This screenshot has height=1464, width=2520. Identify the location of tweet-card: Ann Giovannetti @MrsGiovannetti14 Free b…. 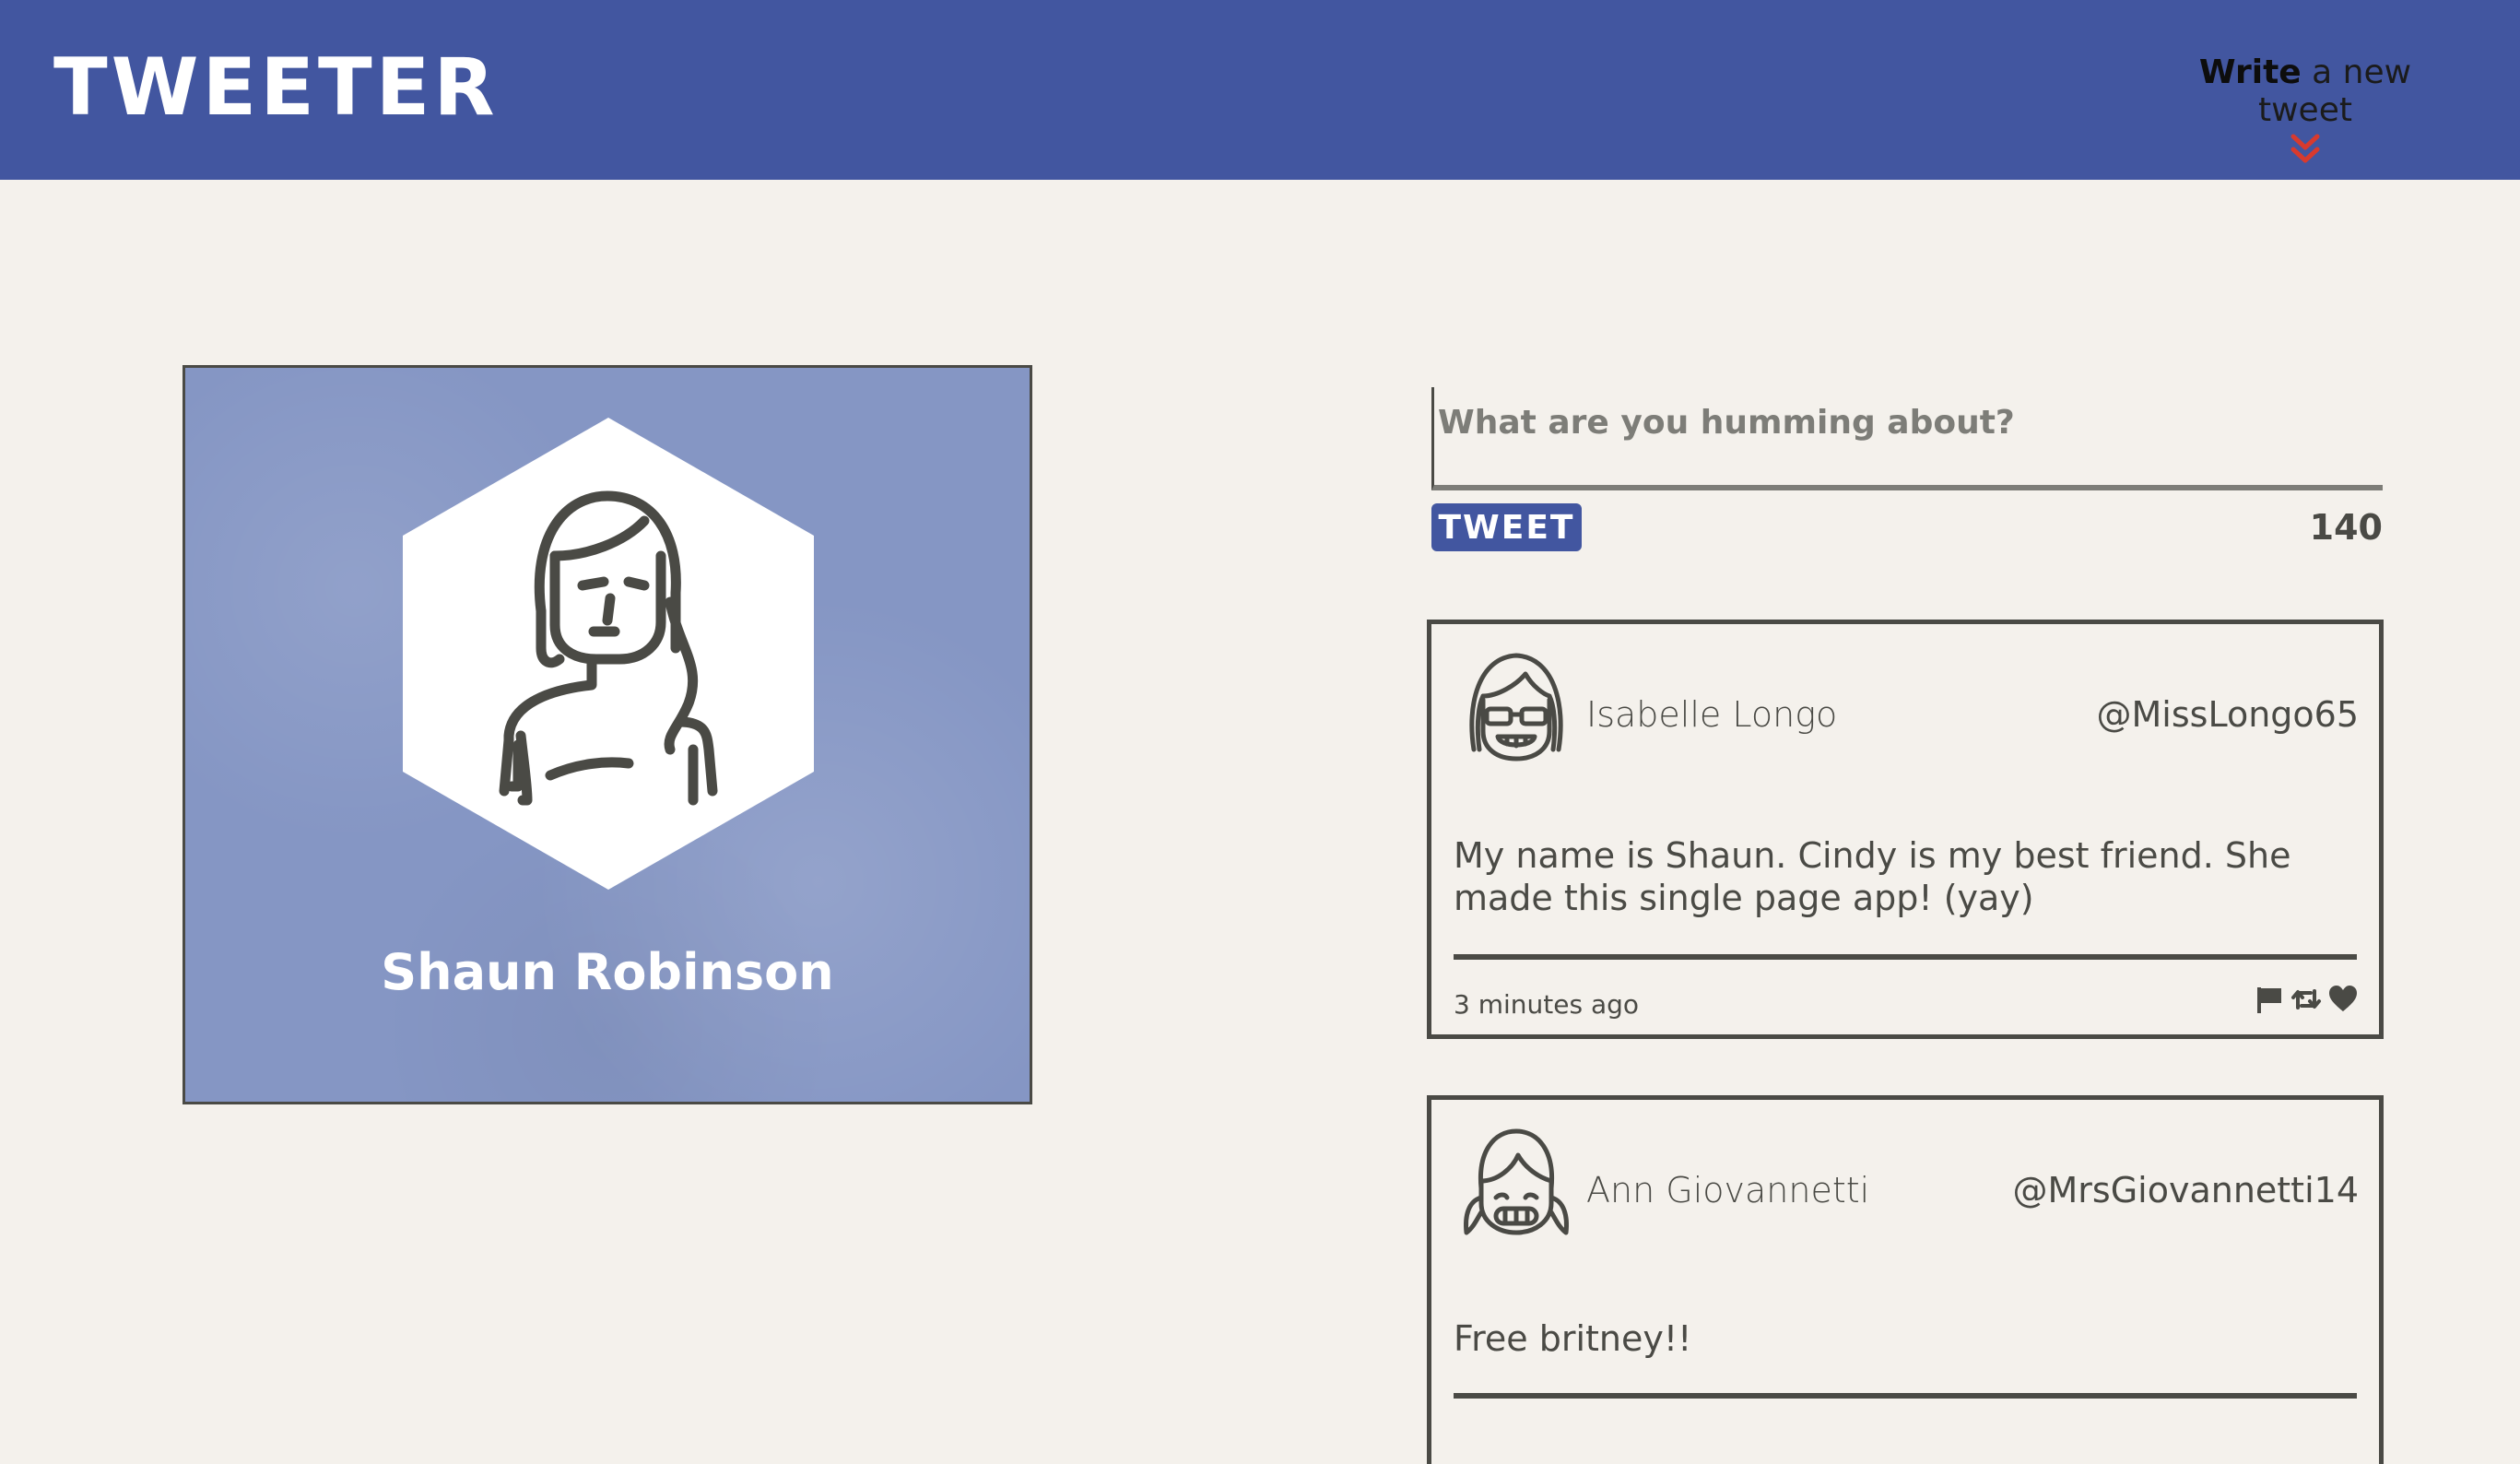
(1905, 1279).